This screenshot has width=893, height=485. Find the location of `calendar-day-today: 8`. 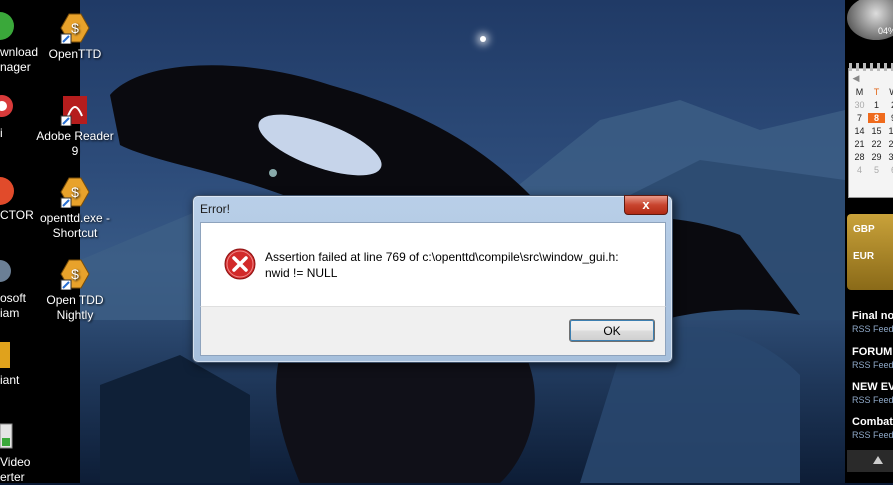

calendar-day-today: 8 is located at coordinates (876, 118).